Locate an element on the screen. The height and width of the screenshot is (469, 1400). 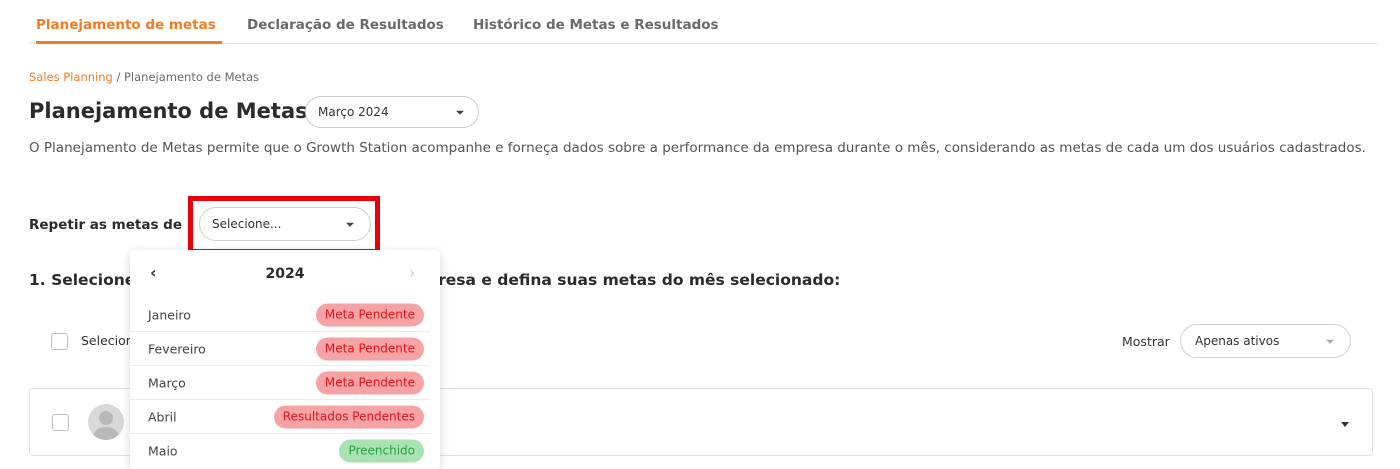
breadcrumb-link-sales-planning: Sales Planning is located at coordinates (71, 77).